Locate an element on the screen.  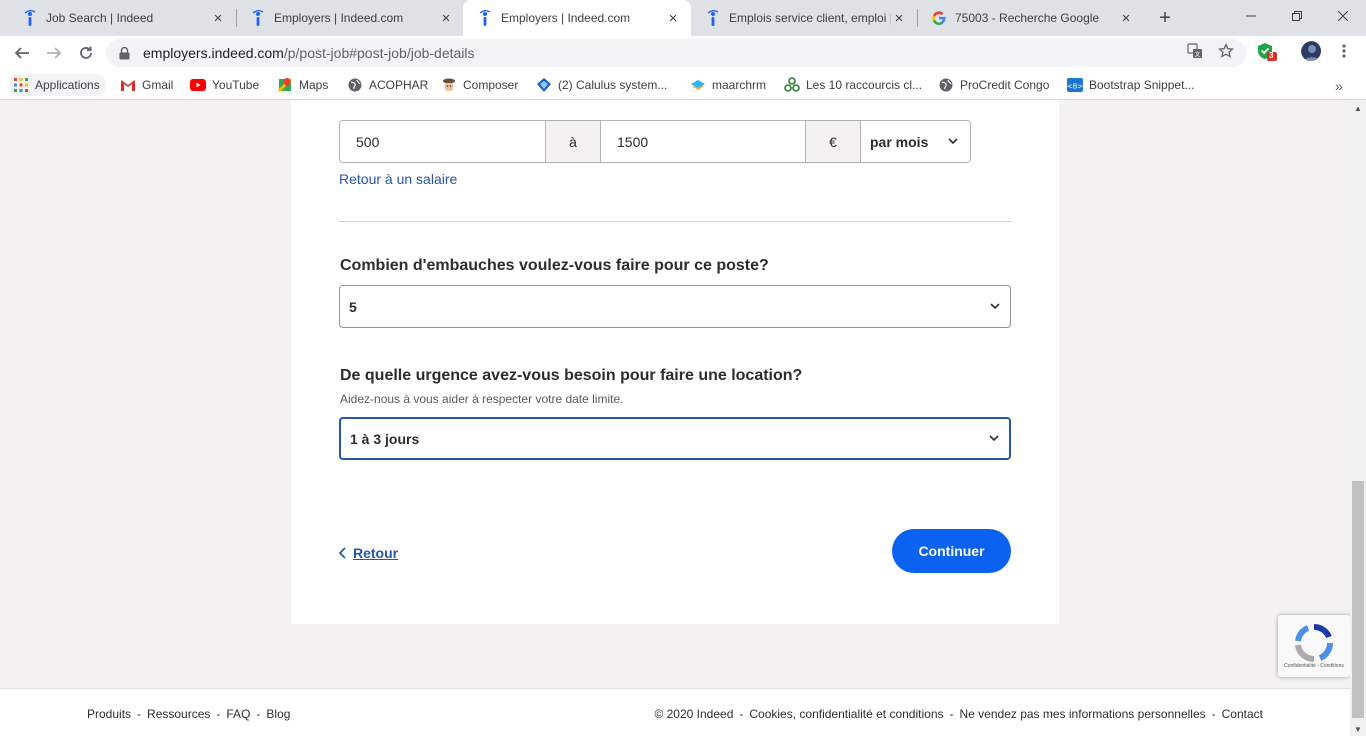
bookmark-label: maarchrm is located at coordinates (739, 85).